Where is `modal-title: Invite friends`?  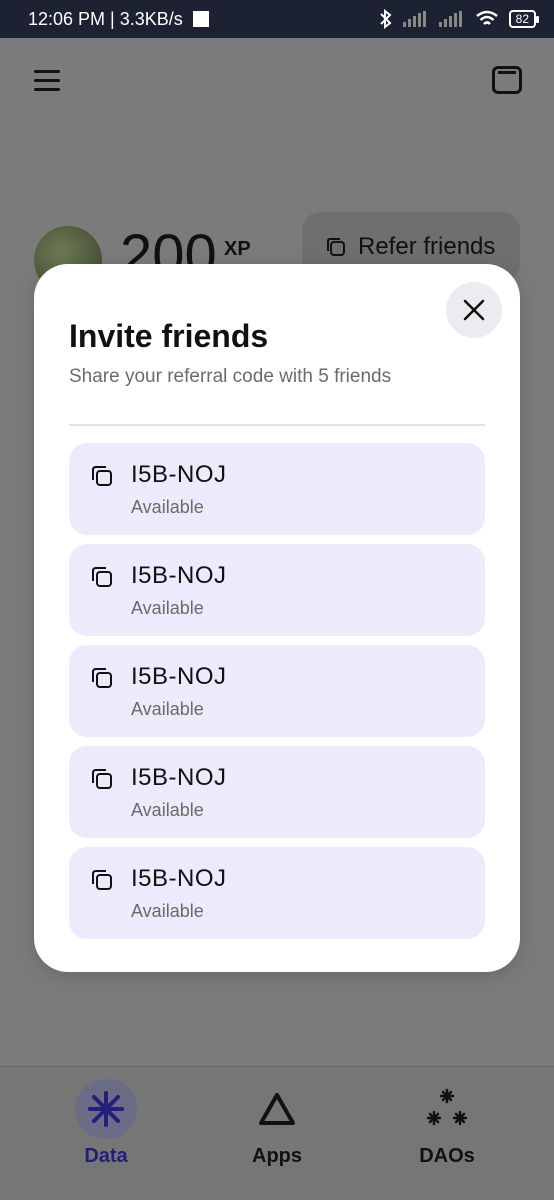 modal-title: Invite friends is located at coordinates (169, 336).